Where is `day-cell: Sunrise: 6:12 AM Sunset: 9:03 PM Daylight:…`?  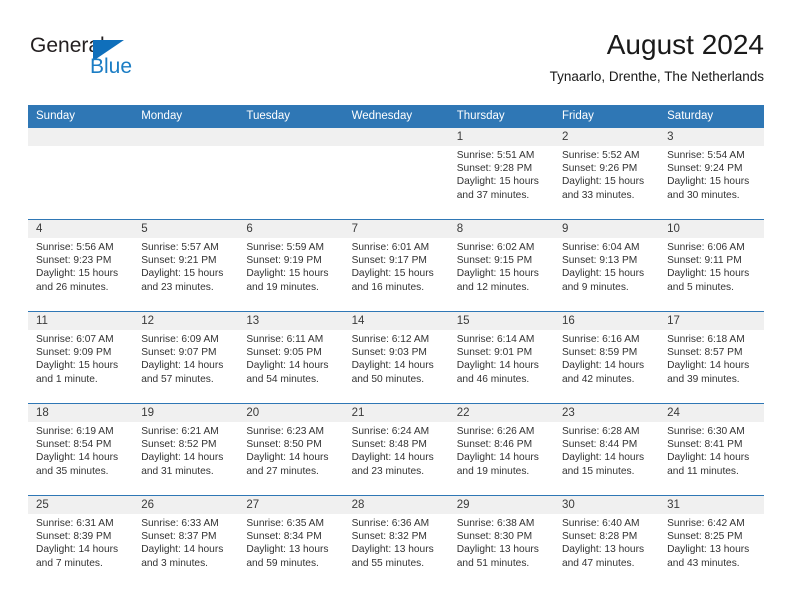
day-cell: Sunrise: 6:12 AM Sunset: 9:03 PM Daylight:… is located at coordinates (396, 367).